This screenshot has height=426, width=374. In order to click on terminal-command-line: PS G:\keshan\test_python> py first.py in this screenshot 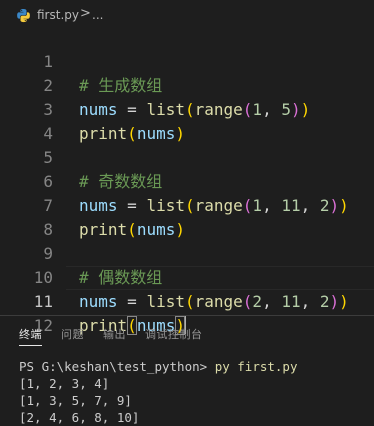, I will do `click(194, 366)`.